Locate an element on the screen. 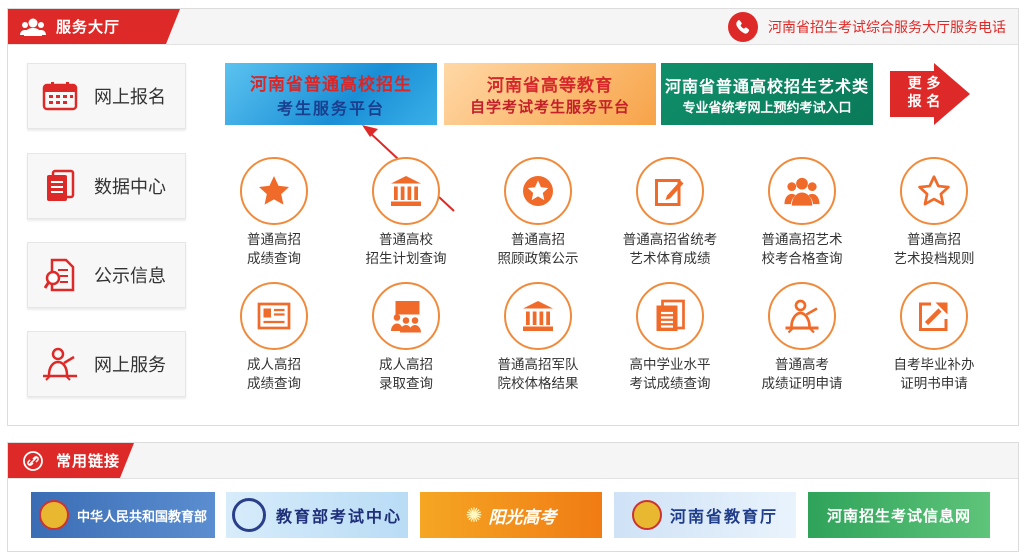 This screenshot has height=560, width=1024. grid-item-adult-score-query: 成人高招 成绩查询 is located at coordinates (274, 341).